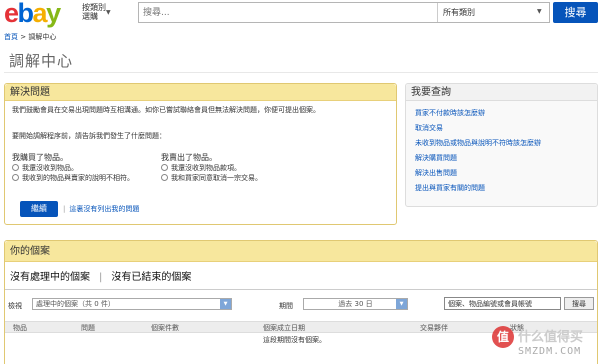  I want to click on radio-not-received-payment: 我還沒收到物品款項。, so click(201, 168).